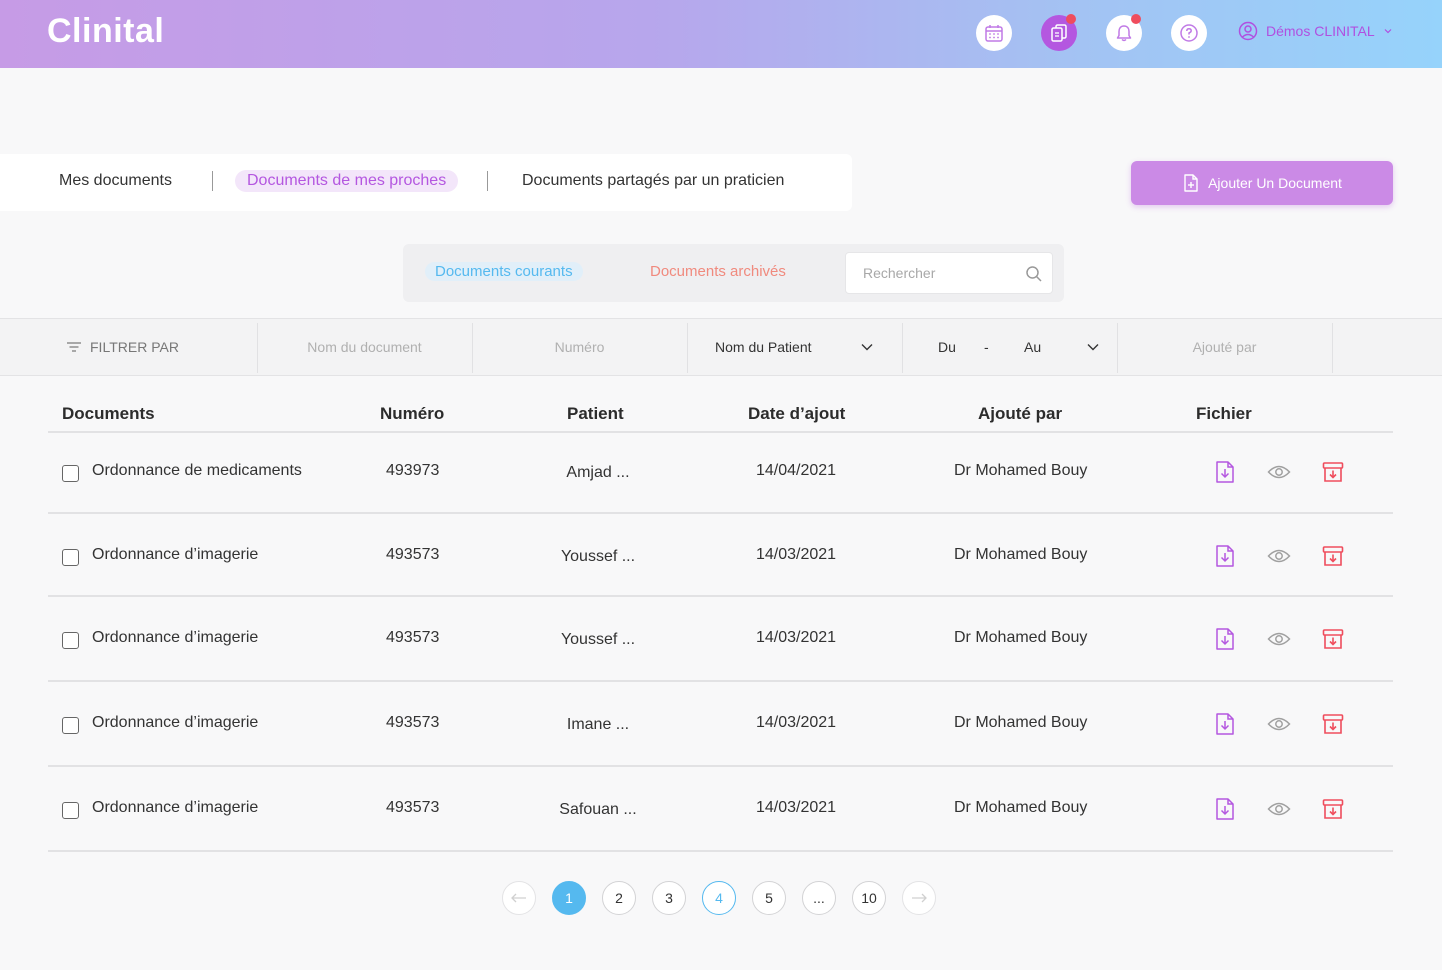 The height and width of the screenshot is (970, 1442). I want to click on documents-button, so click(1059, 32).